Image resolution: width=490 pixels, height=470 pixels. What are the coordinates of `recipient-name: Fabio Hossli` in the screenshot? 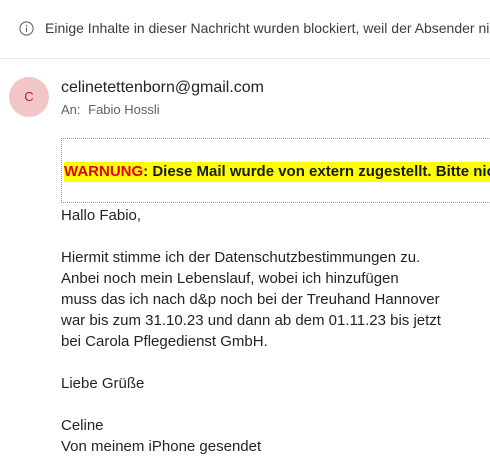 It's located at (124, 109).